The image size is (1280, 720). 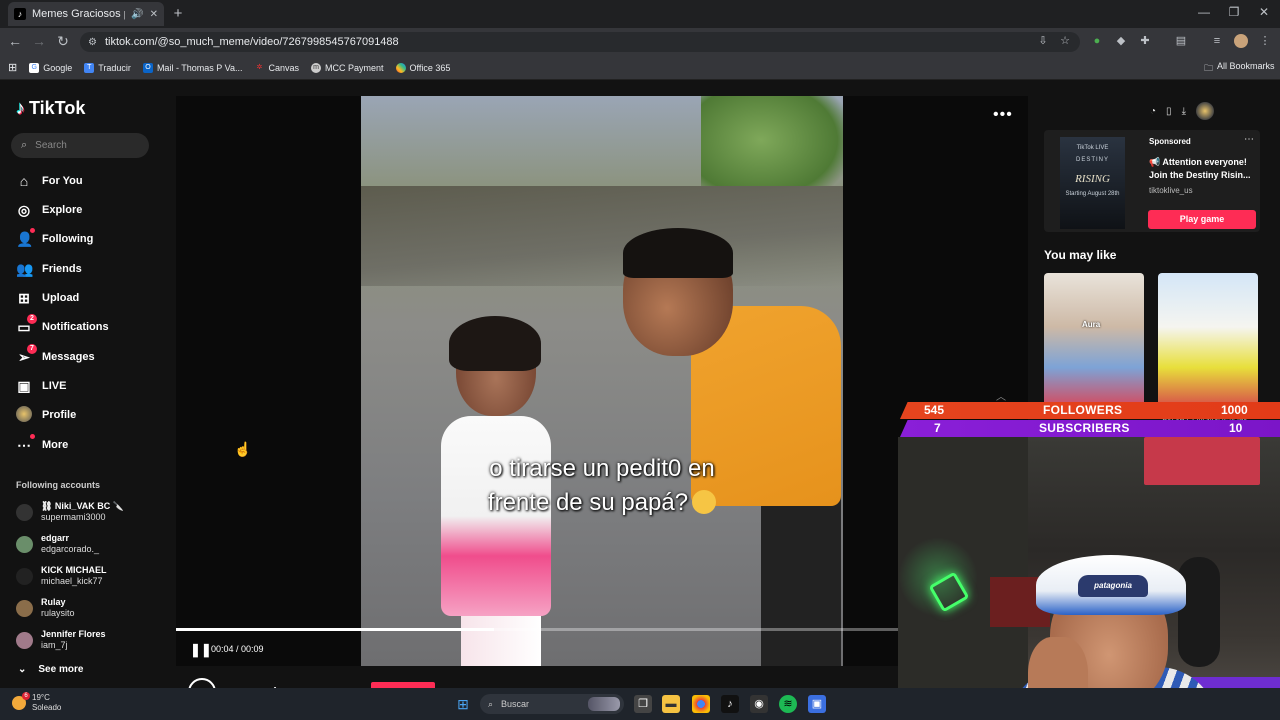 I want to click on reading-list-icon: ▤, so click(x=1181, y=41).